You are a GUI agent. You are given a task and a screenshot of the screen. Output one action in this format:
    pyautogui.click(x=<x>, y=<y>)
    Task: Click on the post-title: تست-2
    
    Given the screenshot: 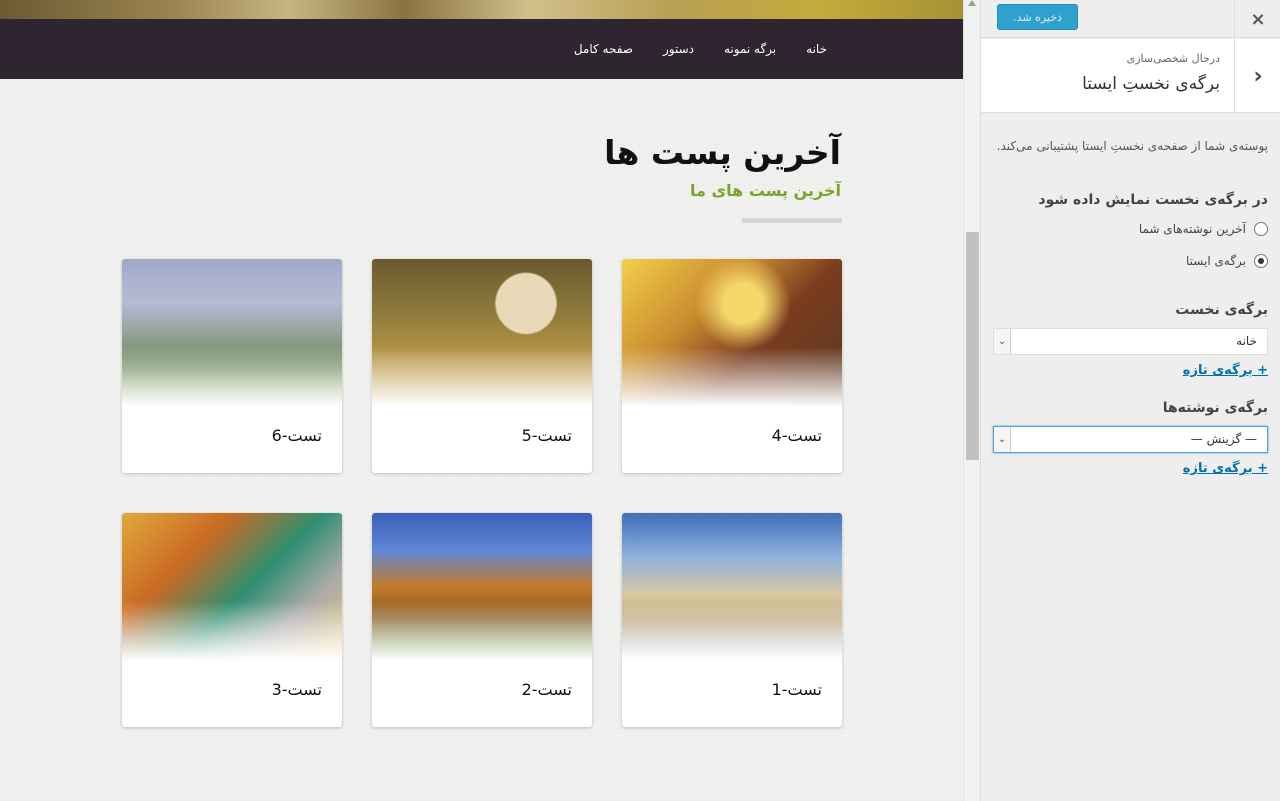 What is the action you would take?
    pyautogui.click(x=547, y=689)
    